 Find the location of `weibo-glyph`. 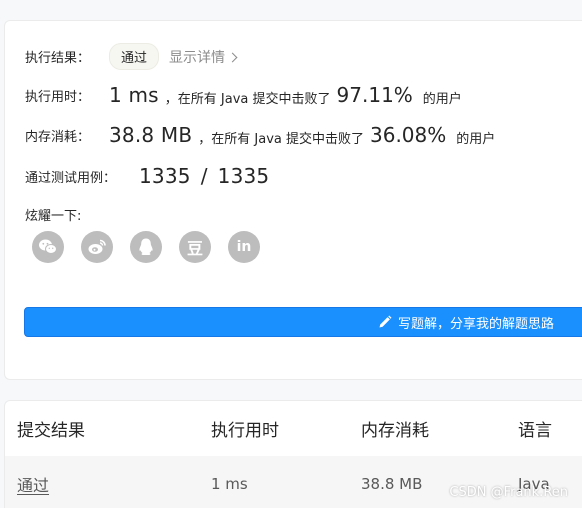

weibo-glyph is located at coordinates (97, 246).